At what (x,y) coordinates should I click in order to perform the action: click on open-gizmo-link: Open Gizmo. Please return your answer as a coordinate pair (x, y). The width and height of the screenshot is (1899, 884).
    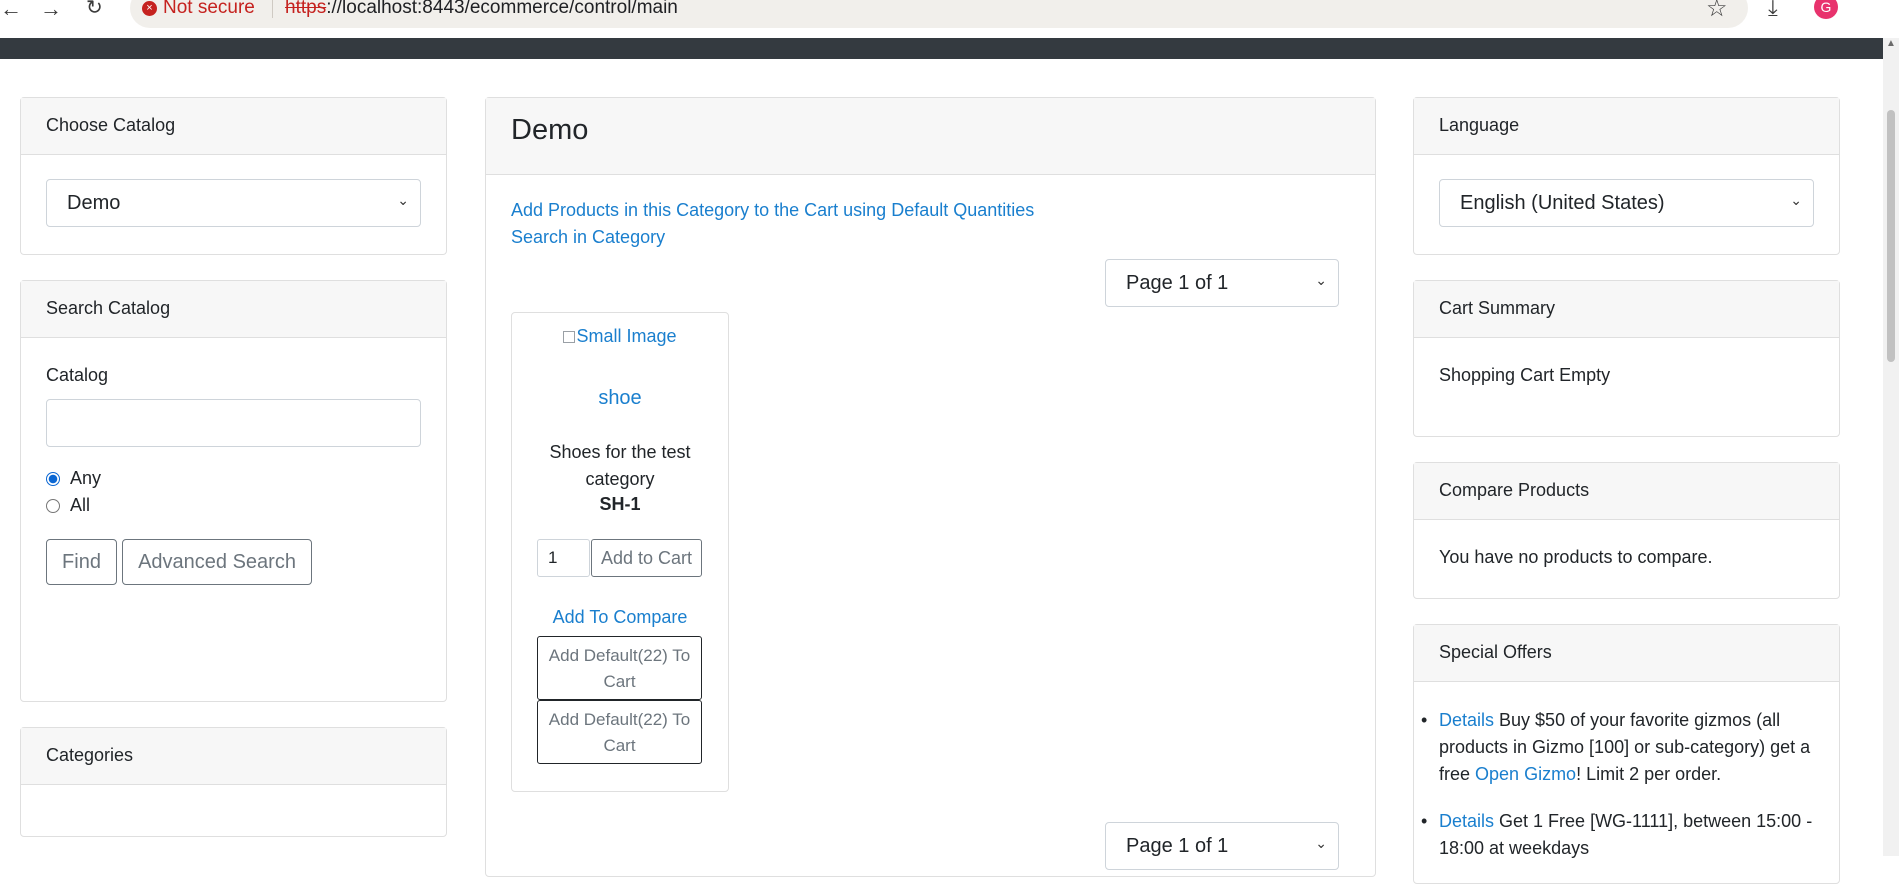
    Looking at the image, I should click on (1525, 774).